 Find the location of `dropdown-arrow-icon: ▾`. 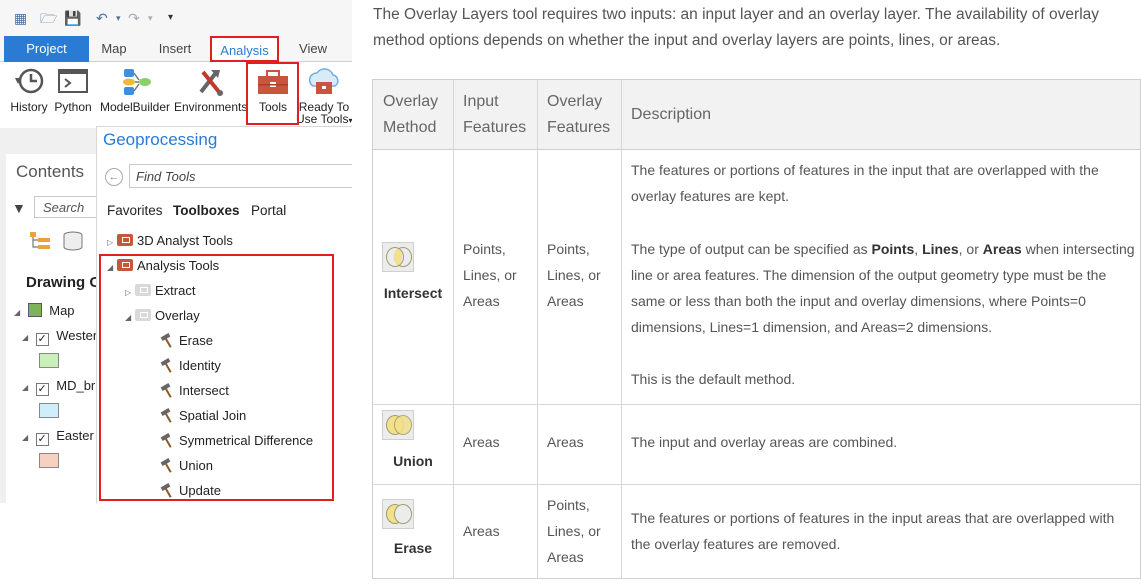

dropdown-arrow-icon: ▾ is located at coordinates (350, 120).